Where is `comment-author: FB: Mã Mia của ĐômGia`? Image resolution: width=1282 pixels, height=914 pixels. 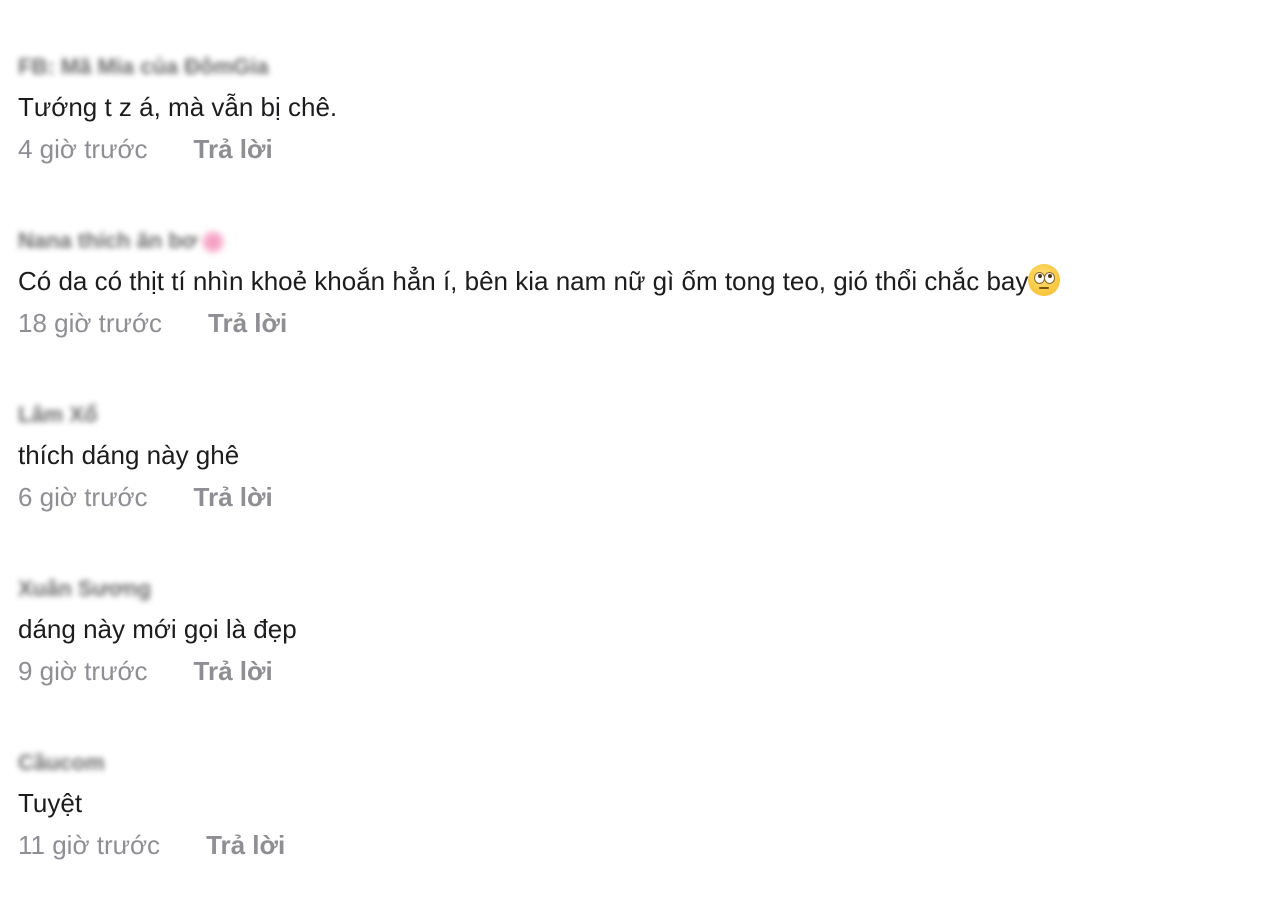
comment-author: FB: Mã Mia của ĐômGia is located at coordinates (143, 67).